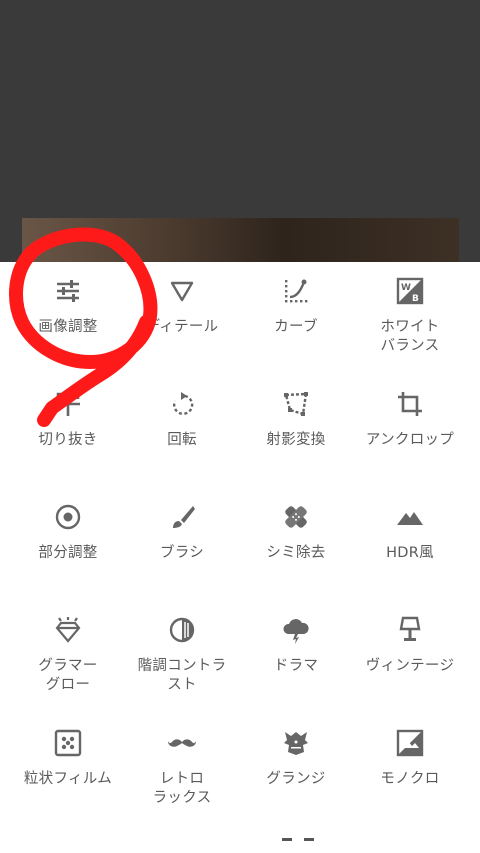  I want to click on uncrop-icon, so click(410, 404).